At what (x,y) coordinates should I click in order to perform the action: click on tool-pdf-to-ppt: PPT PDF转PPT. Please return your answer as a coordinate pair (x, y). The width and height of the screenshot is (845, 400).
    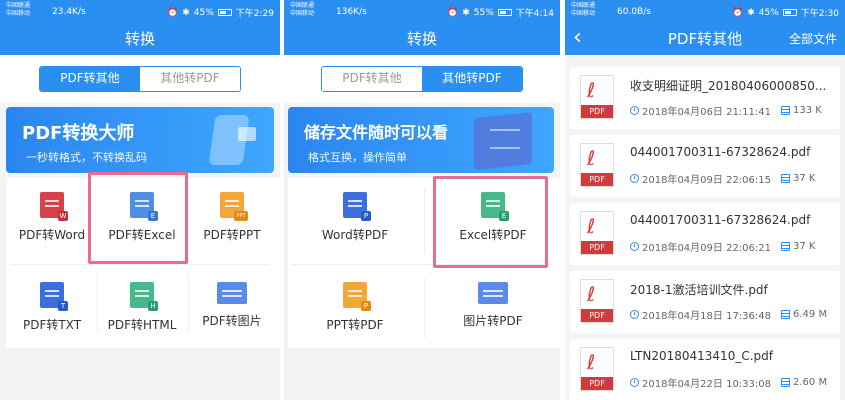
    Looking at the image, I should click on (232, 217).